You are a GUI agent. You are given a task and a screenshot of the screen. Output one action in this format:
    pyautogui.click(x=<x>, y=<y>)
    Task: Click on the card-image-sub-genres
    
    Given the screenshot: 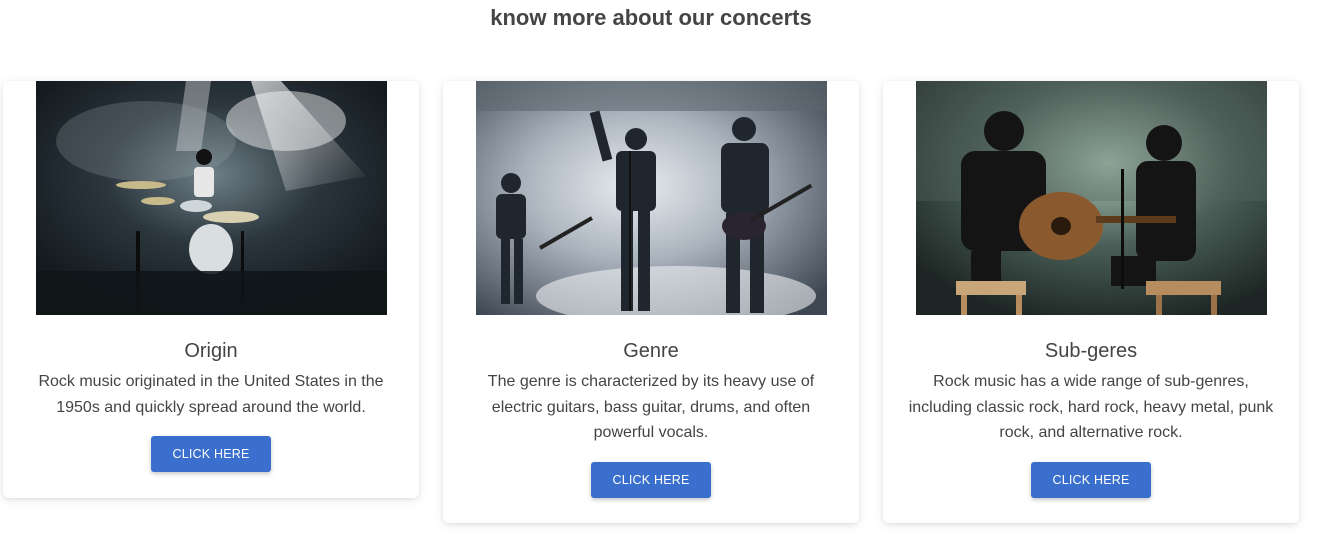 What is the action you would take?
    pyautogui.click(x=1091, y=198)
    